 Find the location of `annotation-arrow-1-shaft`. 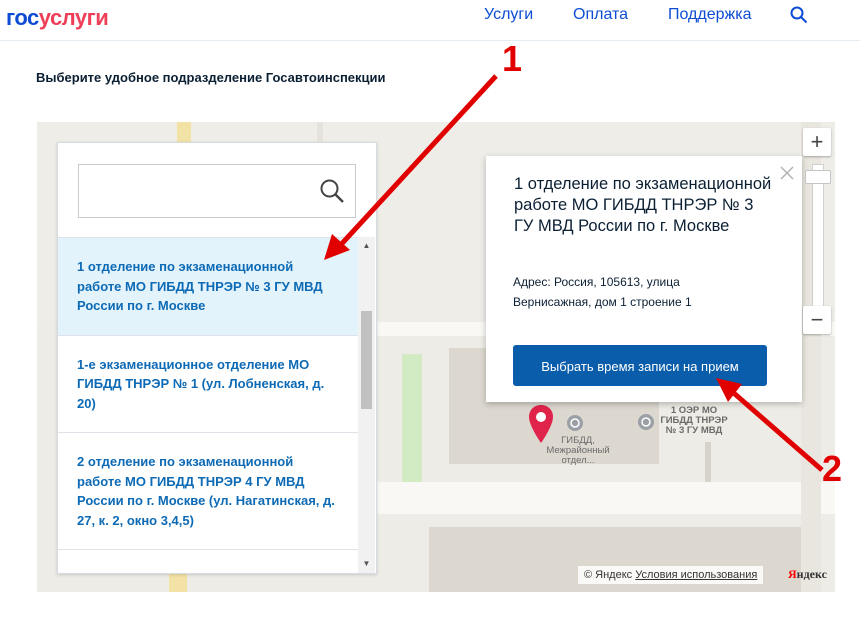

annotation-arrow-1-shaft is located at coordinates (416, 163).